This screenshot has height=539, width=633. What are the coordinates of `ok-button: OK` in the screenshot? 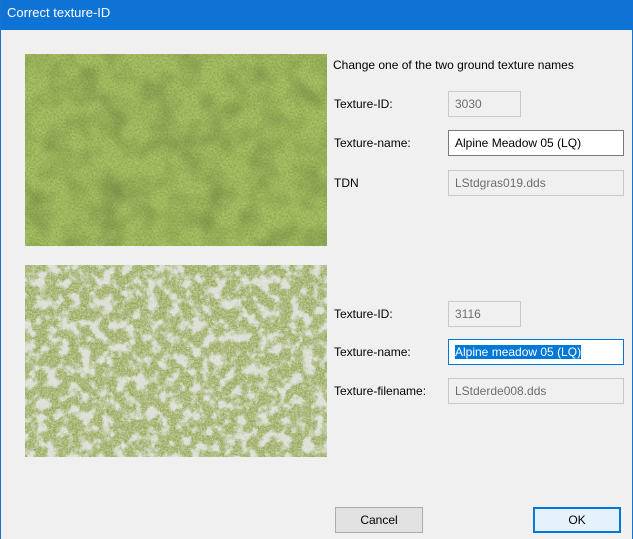 It's located at (577, 520).